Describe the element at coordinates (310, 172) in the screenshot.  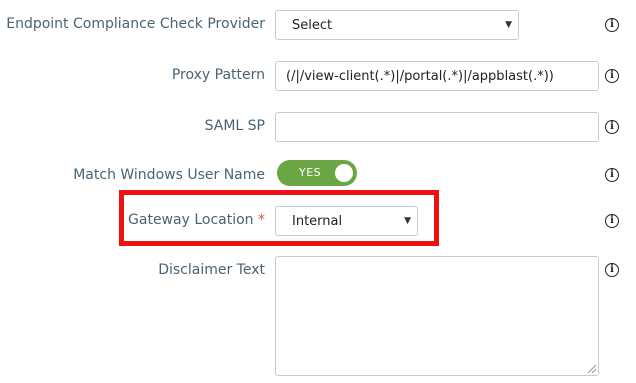
I see `toggle-text: YES` at that location.